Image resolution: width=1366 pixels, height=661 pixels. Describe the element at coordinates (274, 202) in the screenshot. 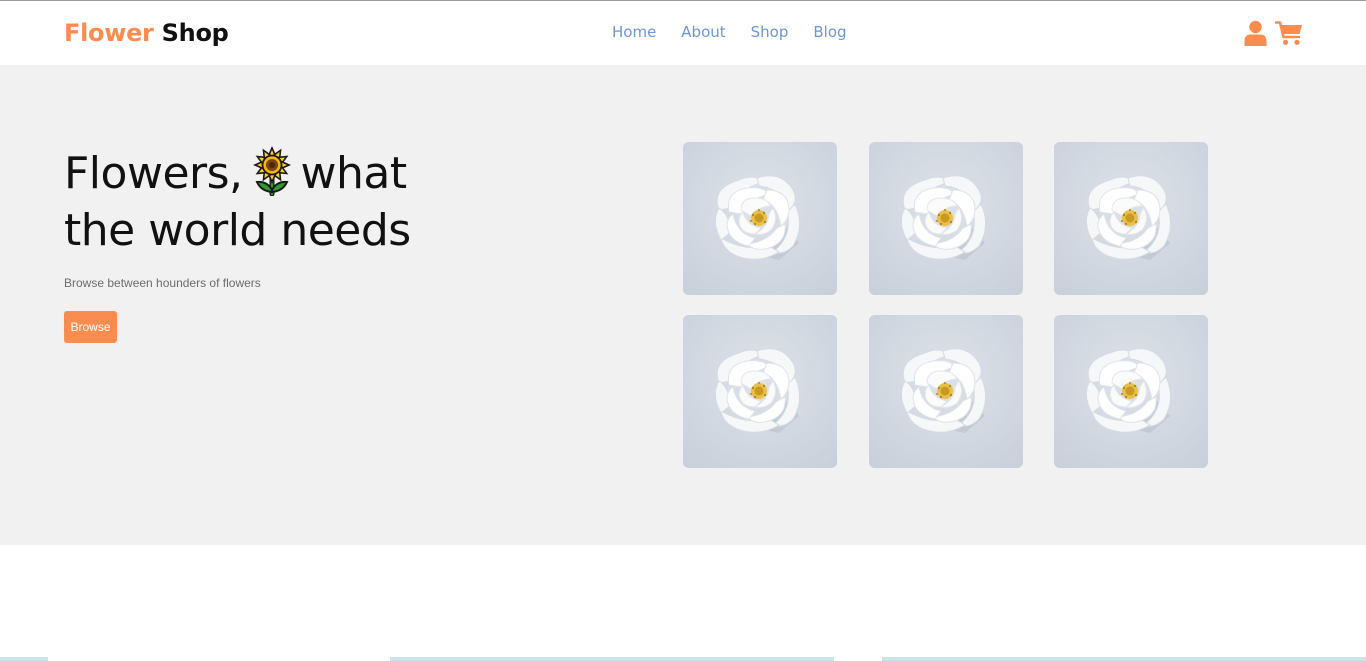

I see `hero-title: Flowers, what the world needs` at that location.